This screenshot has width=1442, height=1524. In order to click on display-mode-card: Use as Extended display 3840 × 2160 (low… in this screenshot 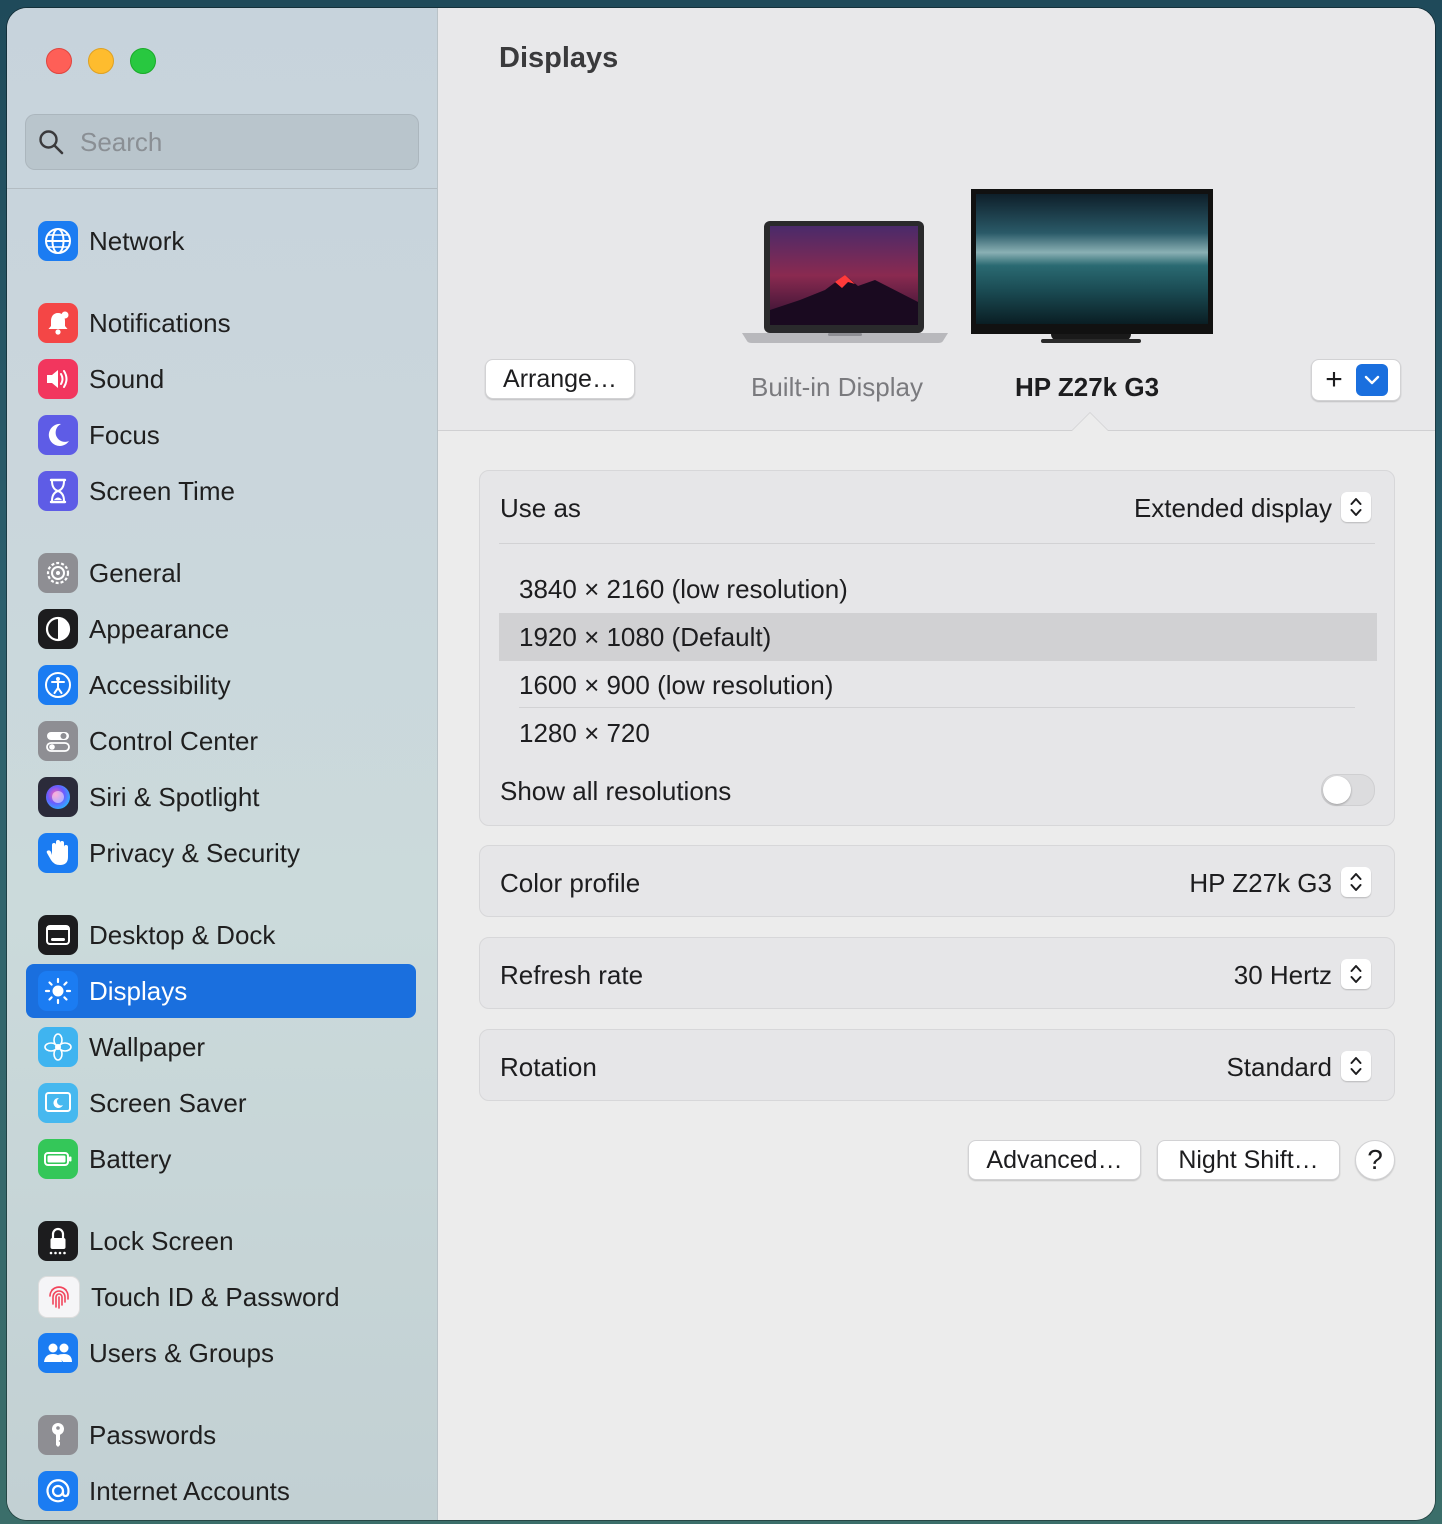, I will do `click(937, 648)`.